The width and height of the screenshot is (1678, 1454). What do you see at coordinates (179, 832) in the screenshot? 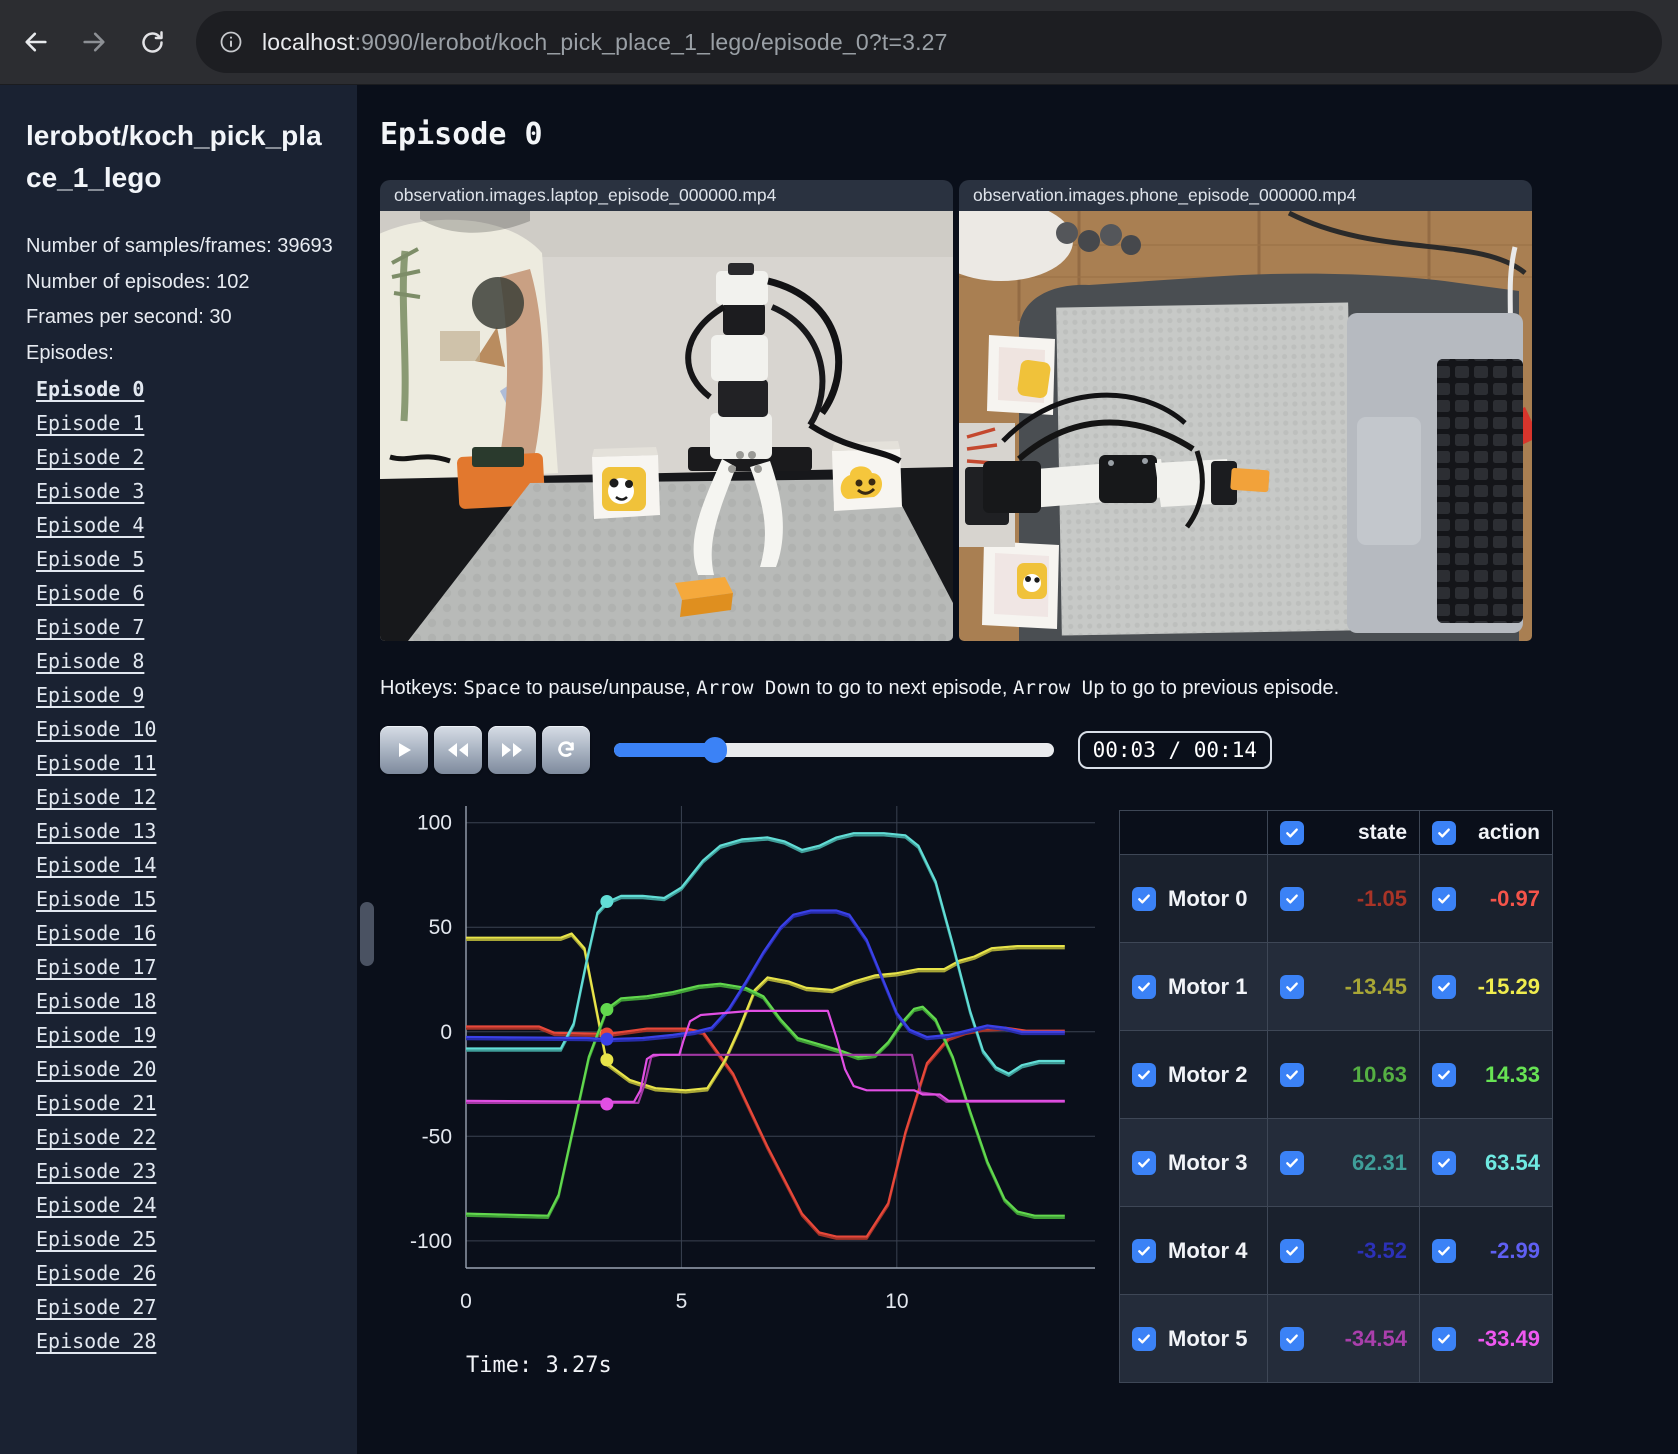
I see `episode-list-item: Episode 13` at bounding box center [179, 832].